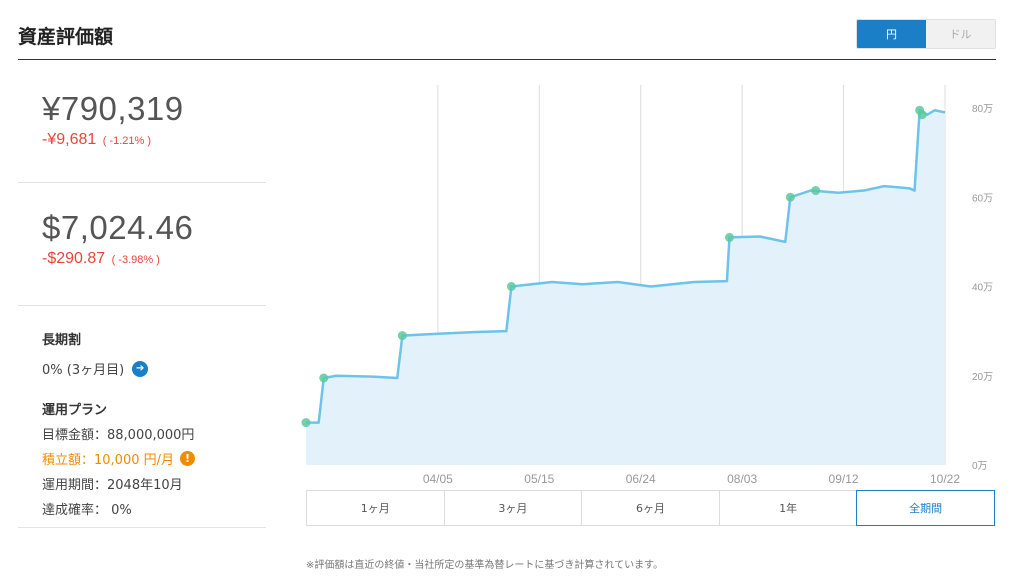 The image size is (1024, 581). What do you see at coordinates (87, 510) in the screenshot?
I see `plan-achievement: 達成確率： 0%` at bounding box center [87, 510].